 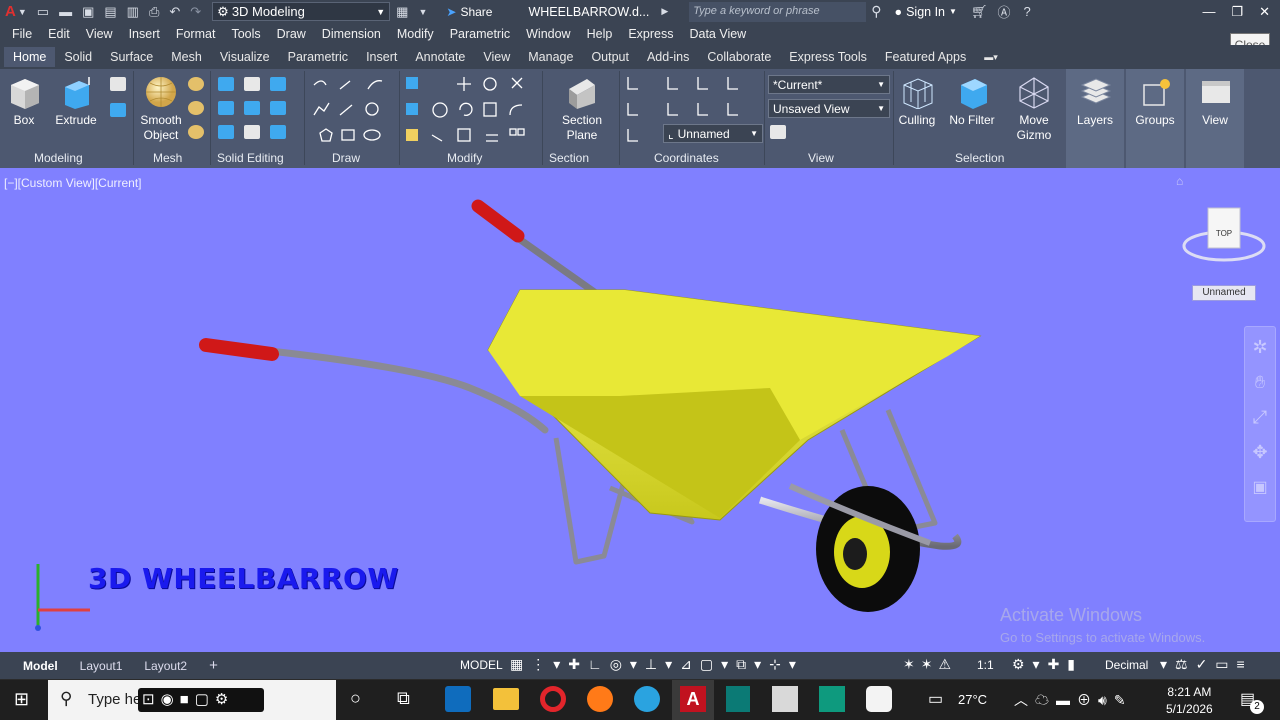 I want to click on firefox-icon, so click(x=600, y=699).